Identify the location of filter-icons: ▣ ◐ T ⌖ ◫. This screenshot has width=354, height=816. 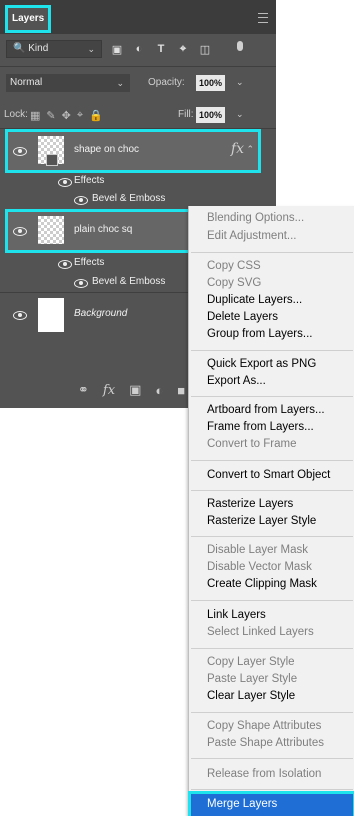
(161, 49).